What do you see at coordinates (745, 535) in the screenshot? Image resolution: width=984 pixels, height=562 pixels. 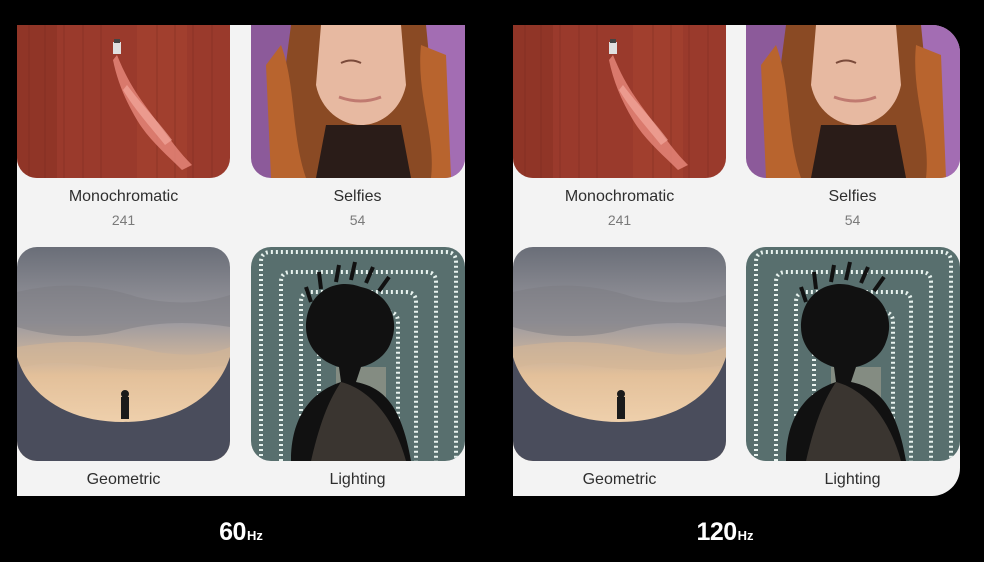 I see `refresh-rate-unit-right: Hz` at bounding box center [745, 535].